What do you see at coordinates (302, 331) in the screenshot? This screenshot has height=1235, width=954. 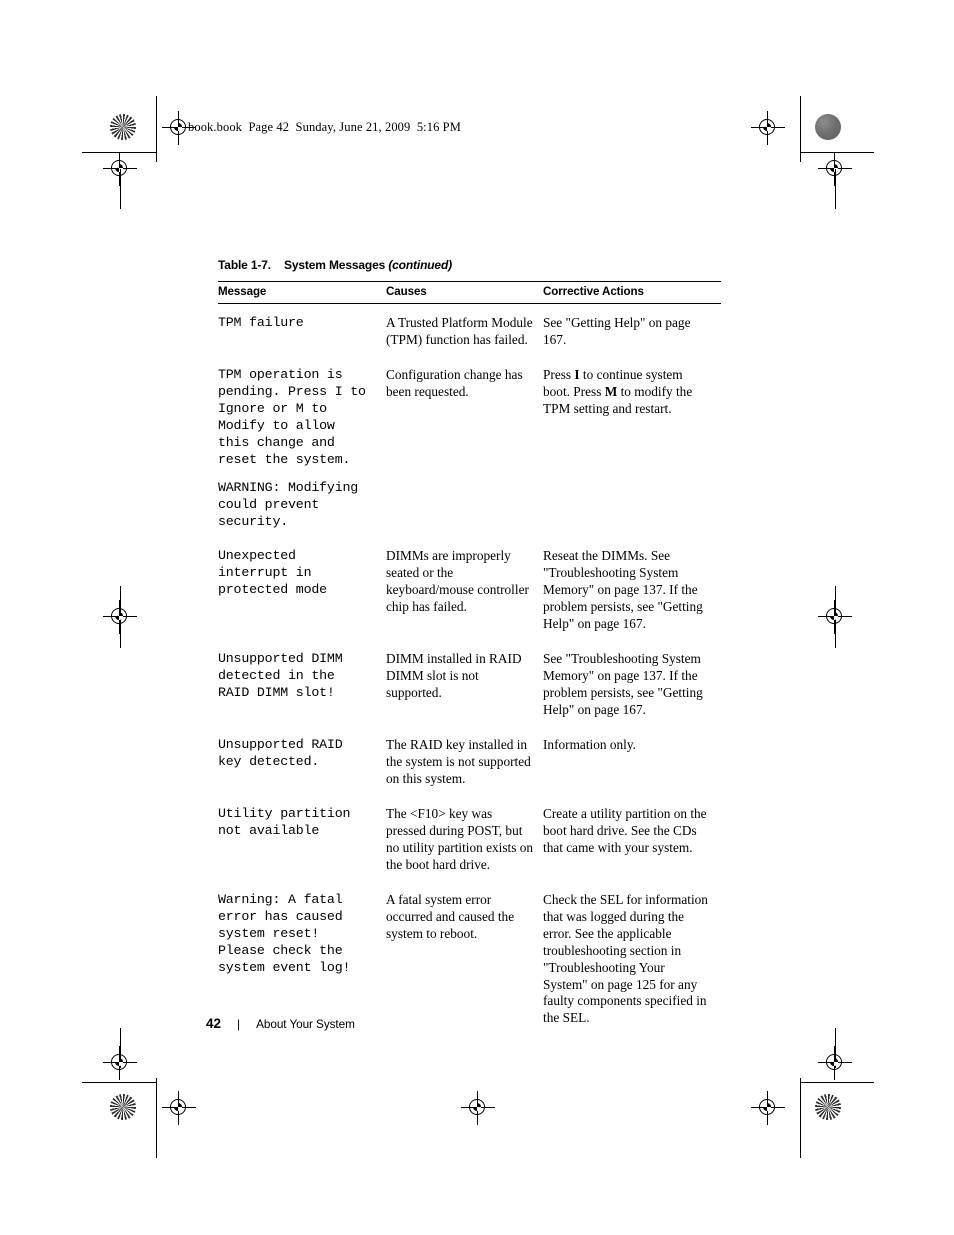 I see `cell-message: TPM failure` at bounding box center [302, 331].